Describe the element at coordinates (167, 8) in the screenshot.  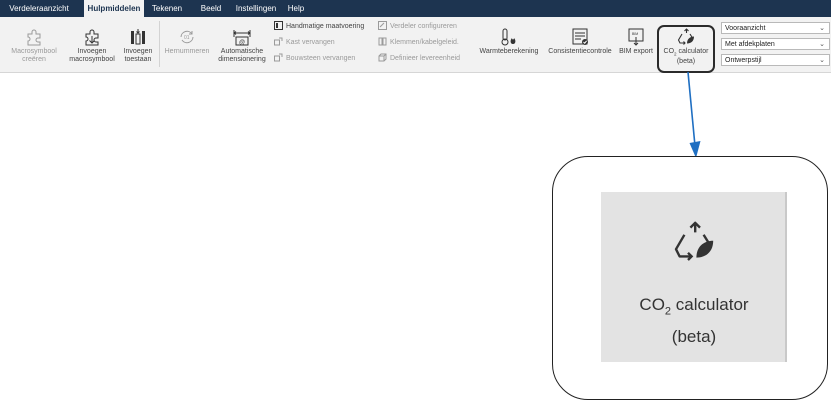
I see `tab-tekenen: Tekenen` at that location.